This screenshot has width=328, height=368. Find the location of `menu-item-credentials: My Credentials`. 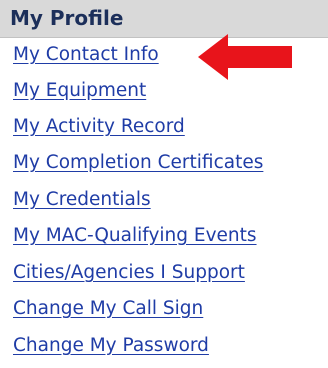

menu-item-credentials: My Credentials is located at coordinates (164, 202).